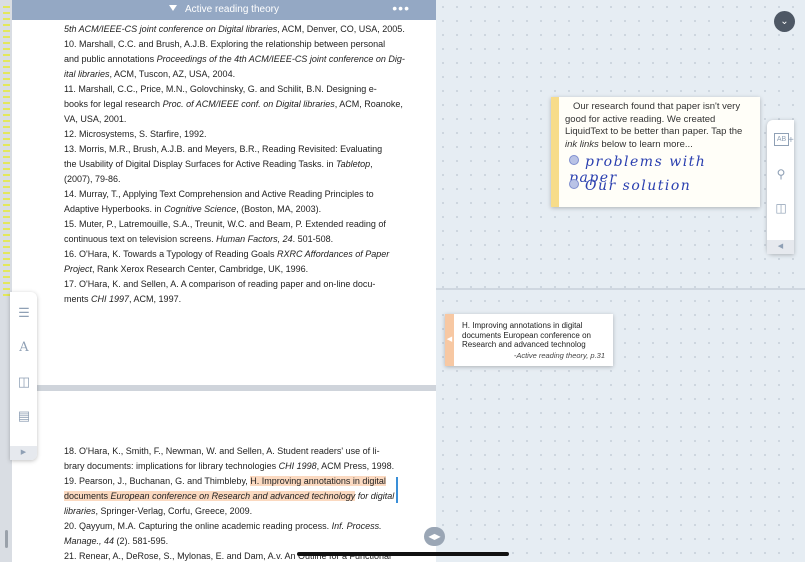 The height and width of the screenshot is (562, 805). I want to click on pane-resize-handle: ◀▶, so click(434, 536).